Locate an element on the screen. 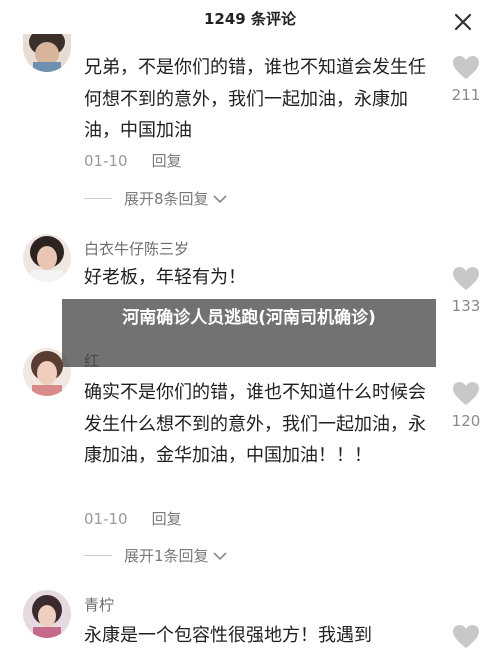  comment-count-title: 1249 条评论 is located at coordinates (250, 19).